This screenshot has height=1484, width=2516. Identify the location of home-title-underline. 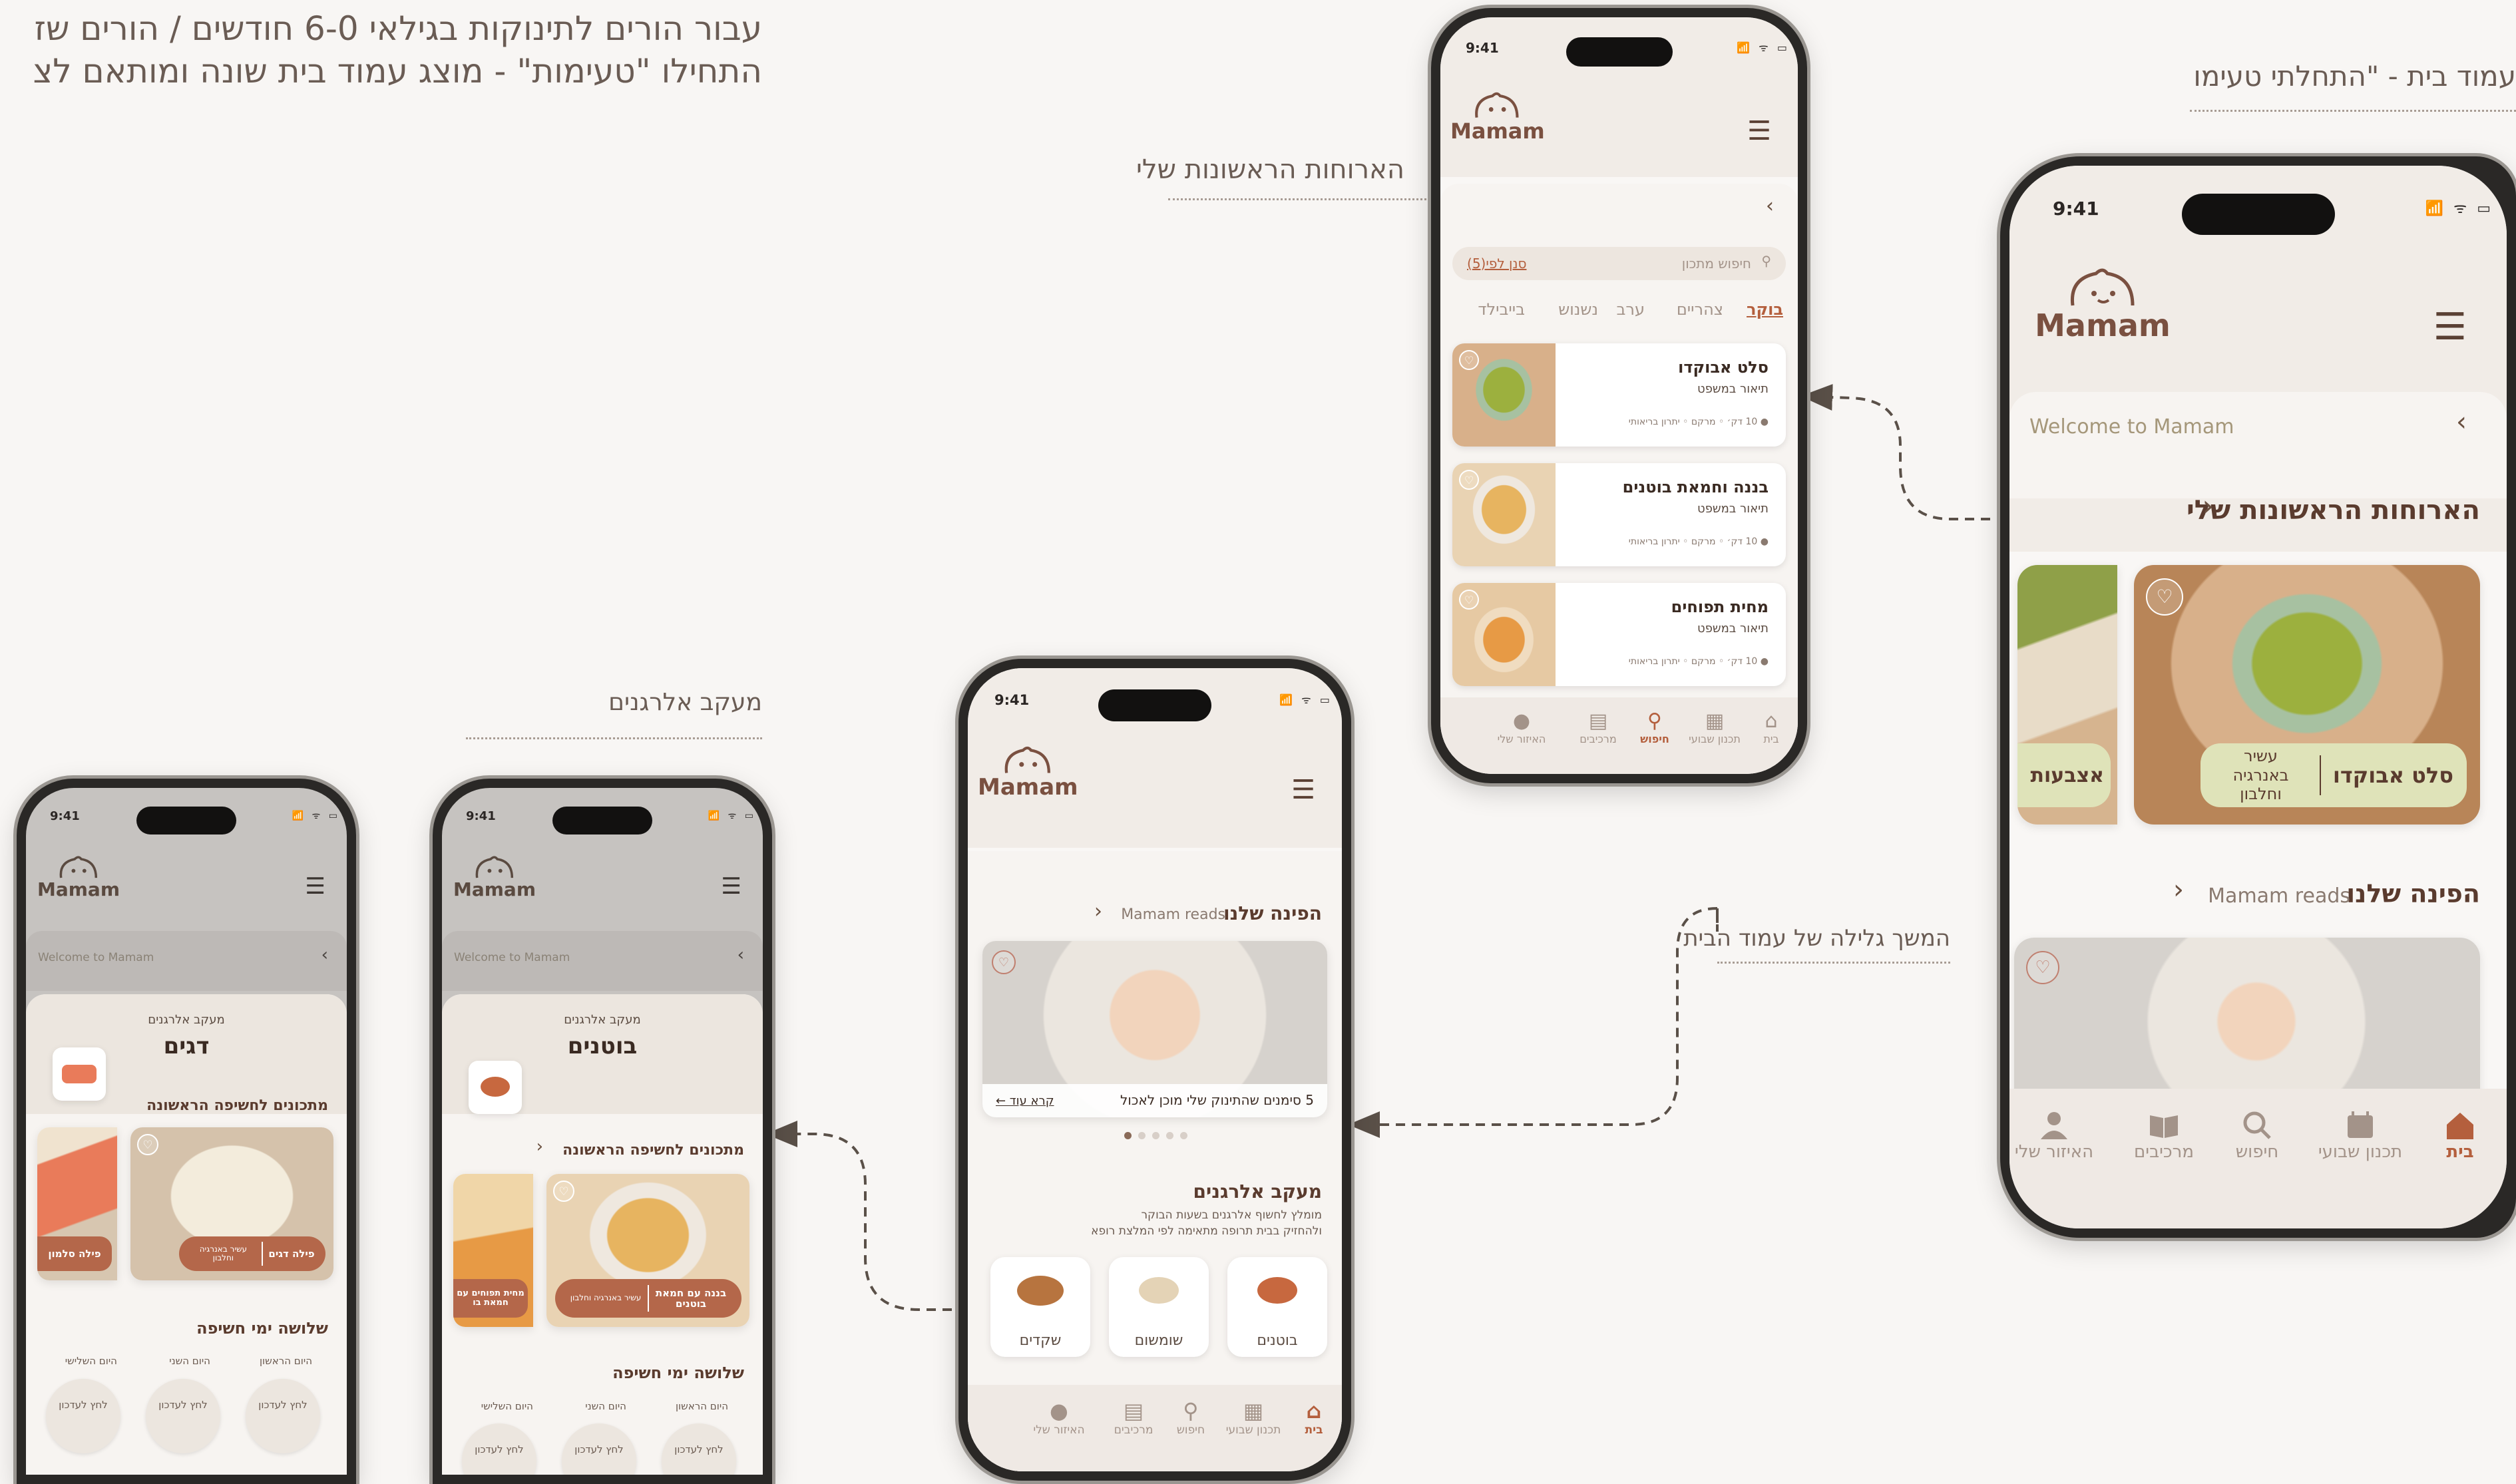
(2353, 111).